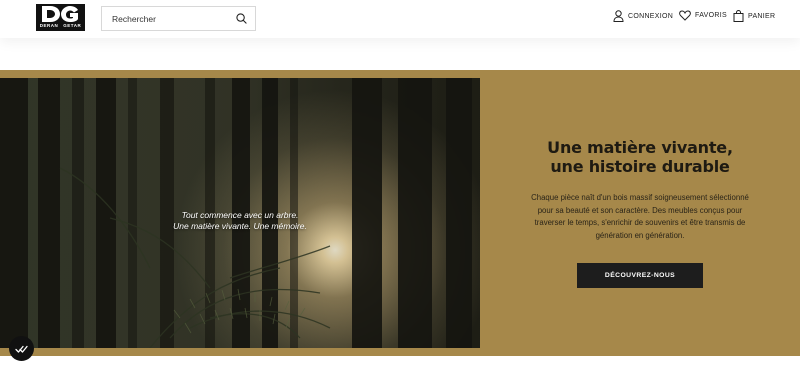 This screenshot has height=366, width=800. Describe the element at coordinates (400, 54) in the screenshot. I see `header-spacer` at that location.